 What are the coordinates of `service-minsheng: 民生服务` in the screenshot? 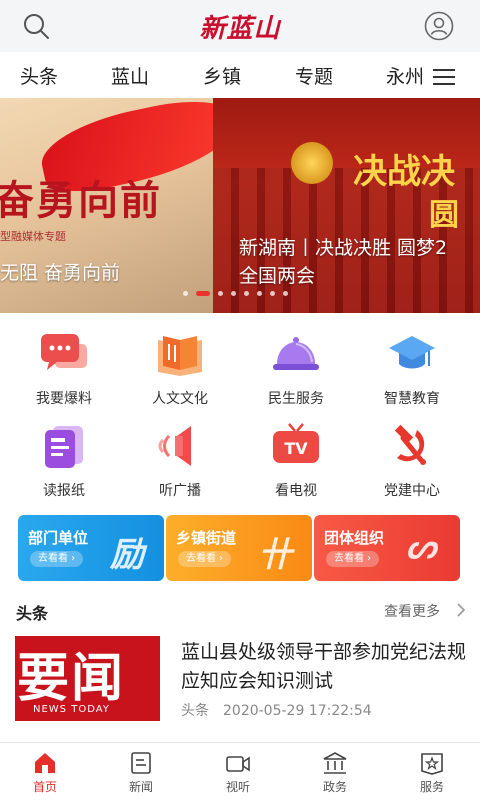 It's located at (296, 370).